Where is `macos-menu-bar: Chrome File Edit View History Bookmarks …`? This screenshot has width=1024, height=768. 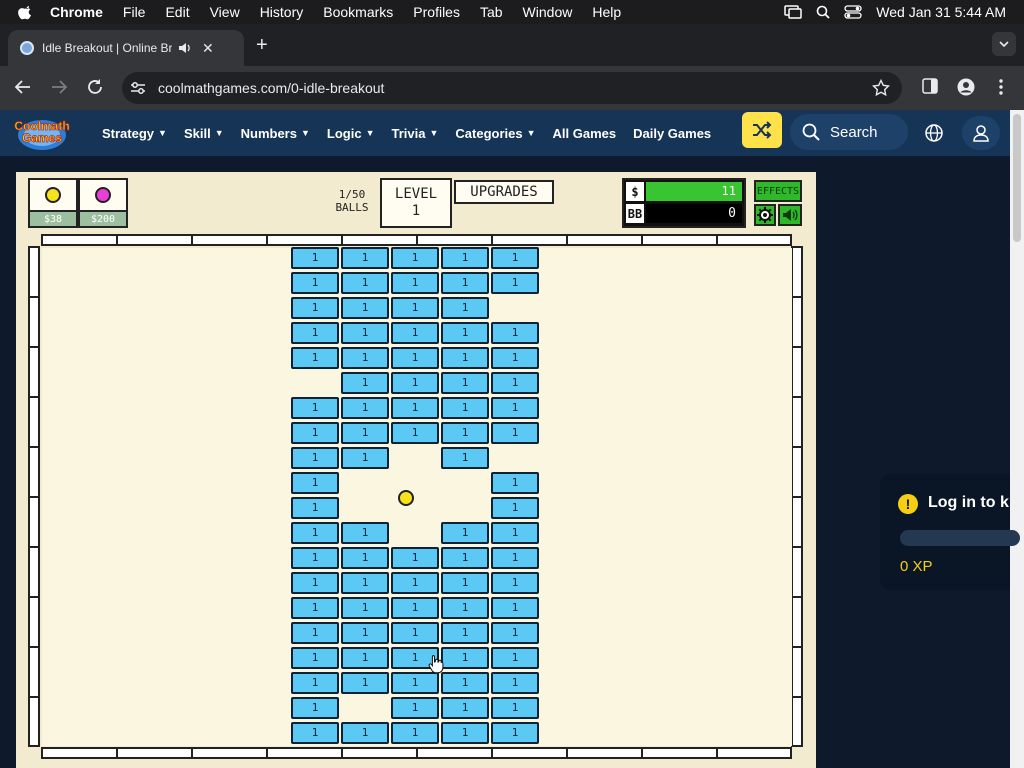
macos-menu-bar: Chrome File Edit View History Bookmarks … is located at coordinates (512, 12).